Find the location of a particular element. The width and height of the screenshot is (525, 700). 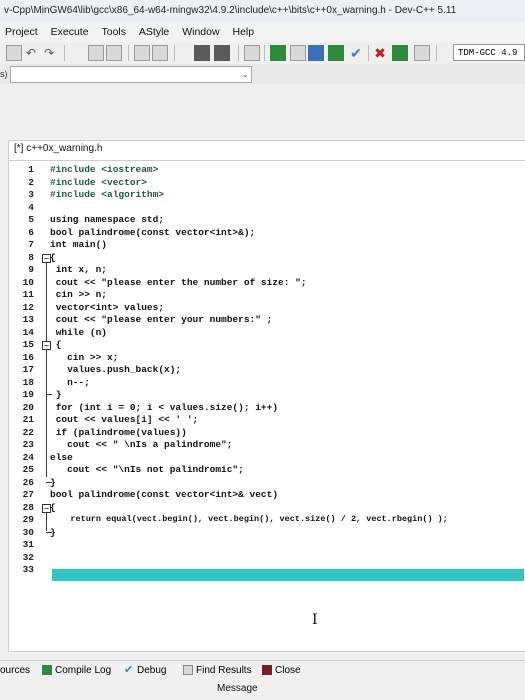

print-icon is located at coordinates (422, 53).